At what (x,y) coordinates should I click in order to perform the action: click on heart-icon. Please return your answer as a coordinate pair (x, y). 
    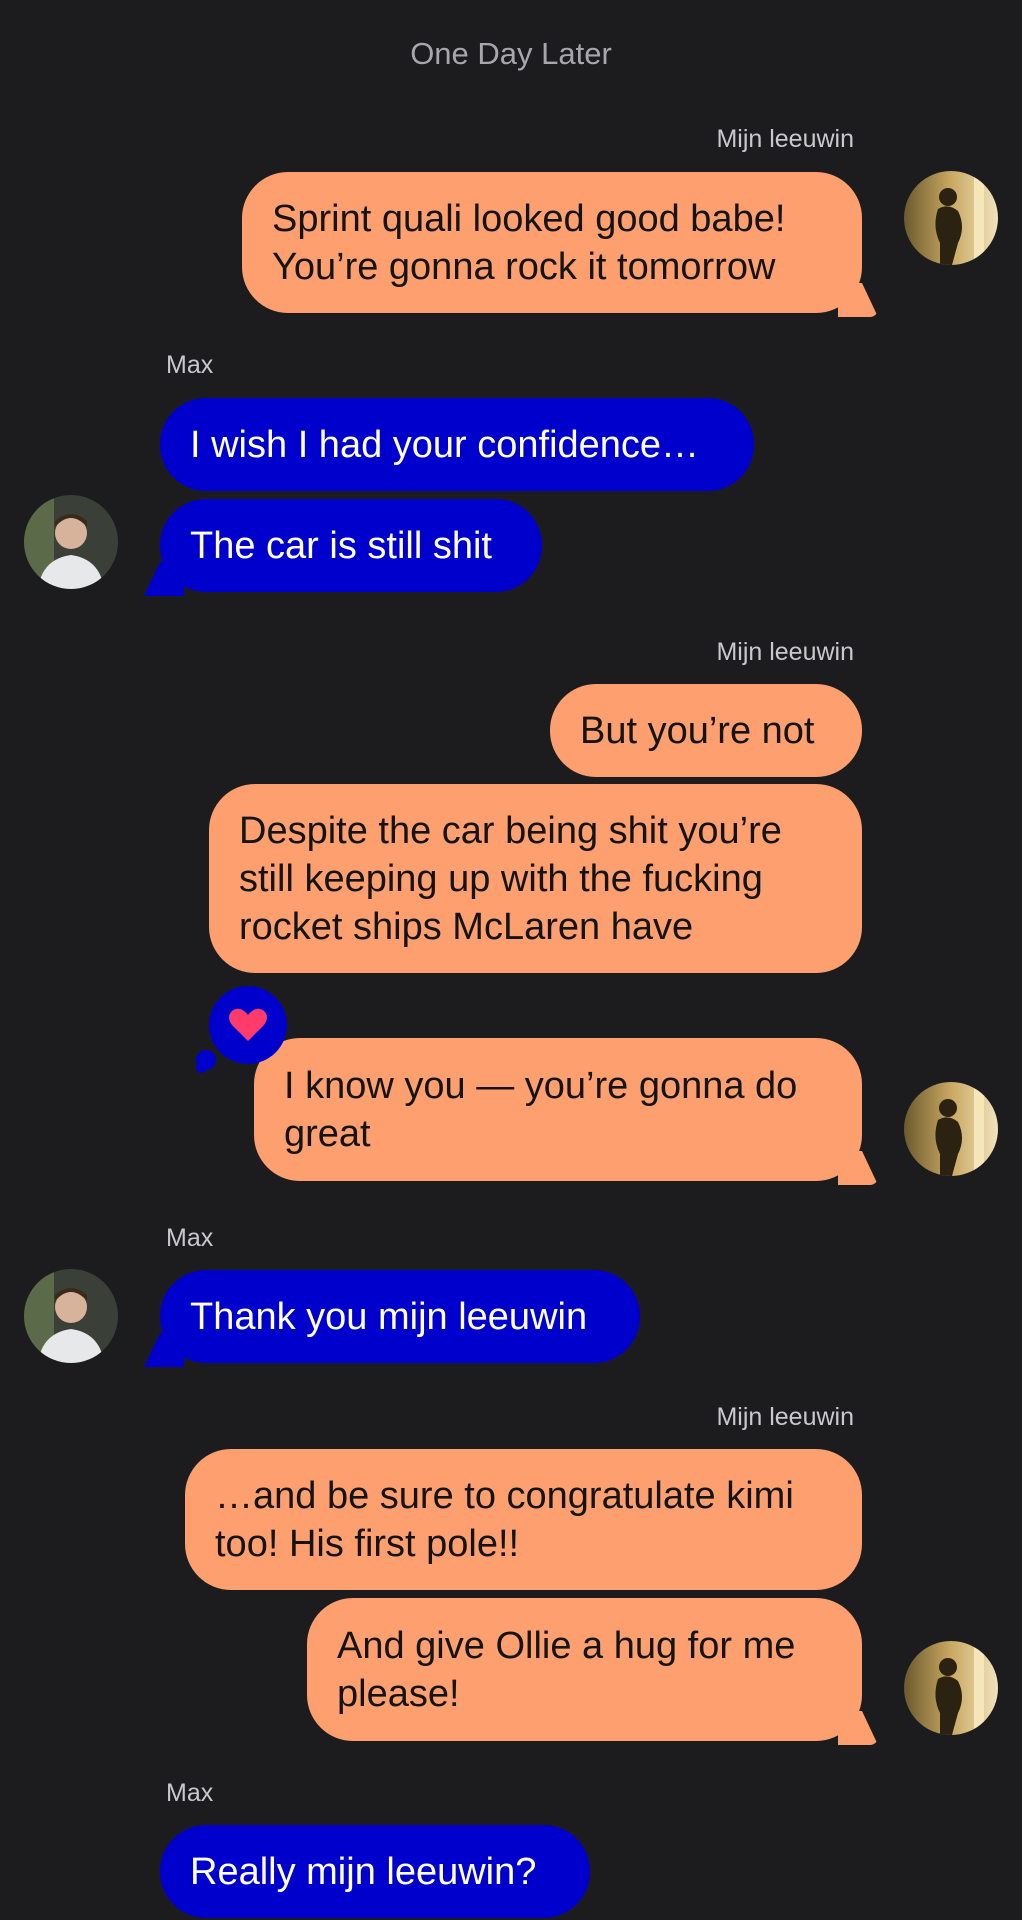
    Looking at the image, I should click on (248, 1024).